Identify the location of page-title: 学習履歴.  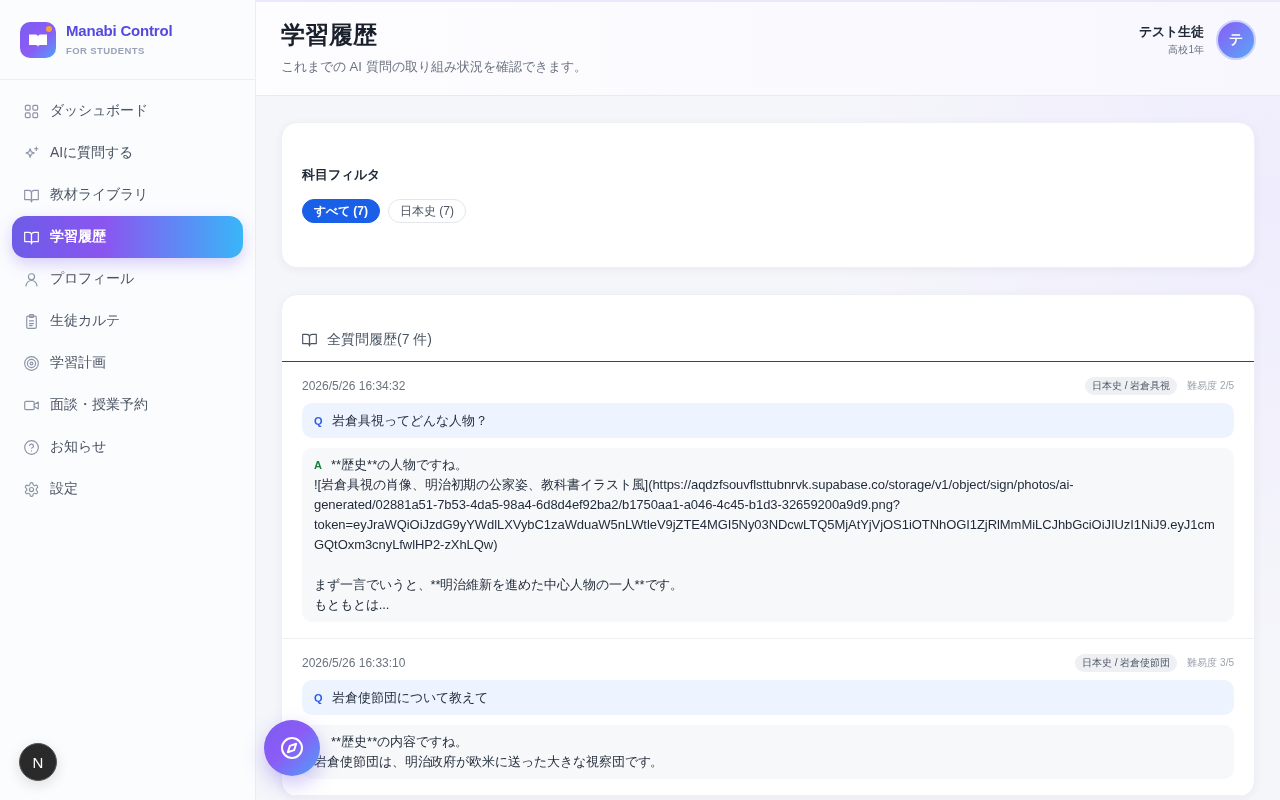
(329, 35).